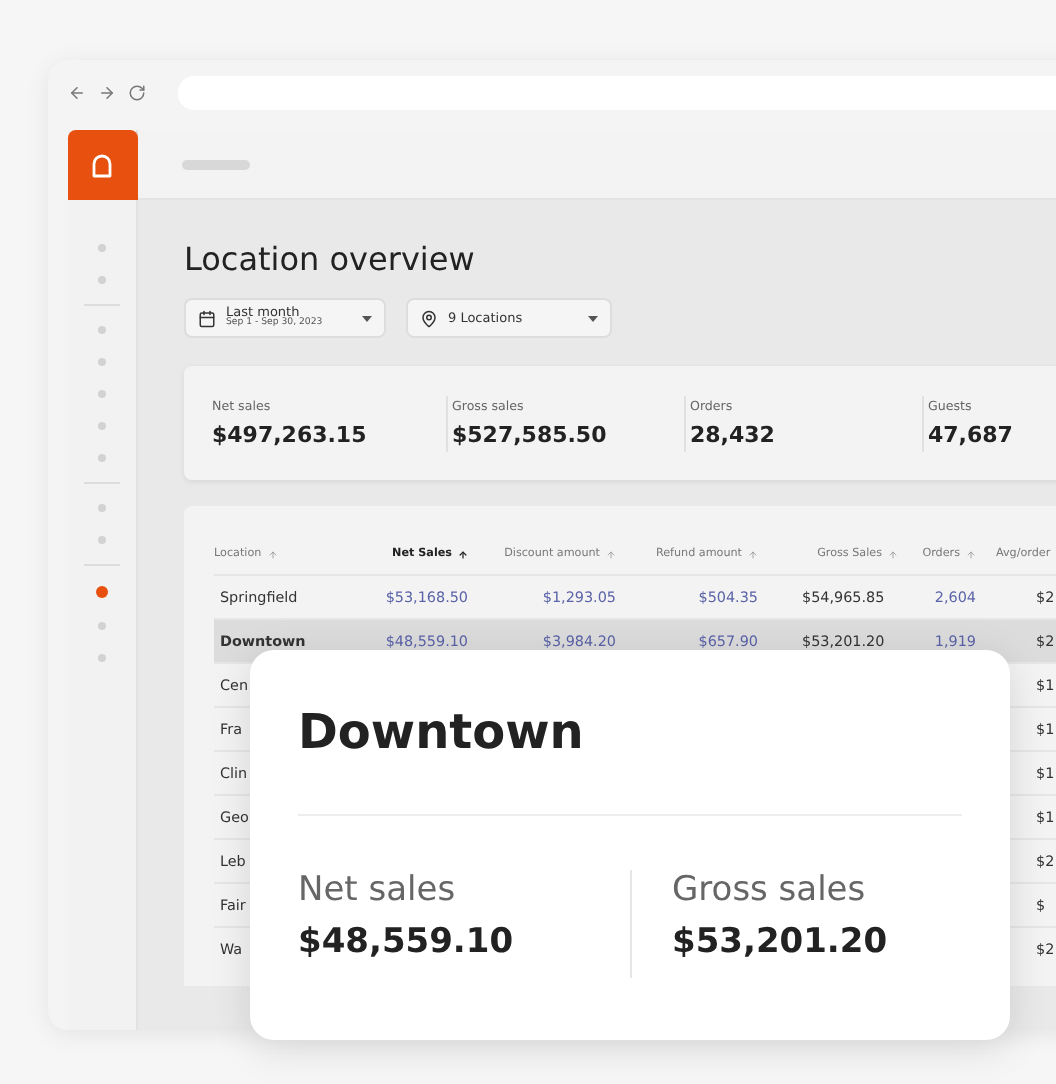  Describe the element at coordinates (207, 318) in the screenshot. I see `calendar-icon` at that location.